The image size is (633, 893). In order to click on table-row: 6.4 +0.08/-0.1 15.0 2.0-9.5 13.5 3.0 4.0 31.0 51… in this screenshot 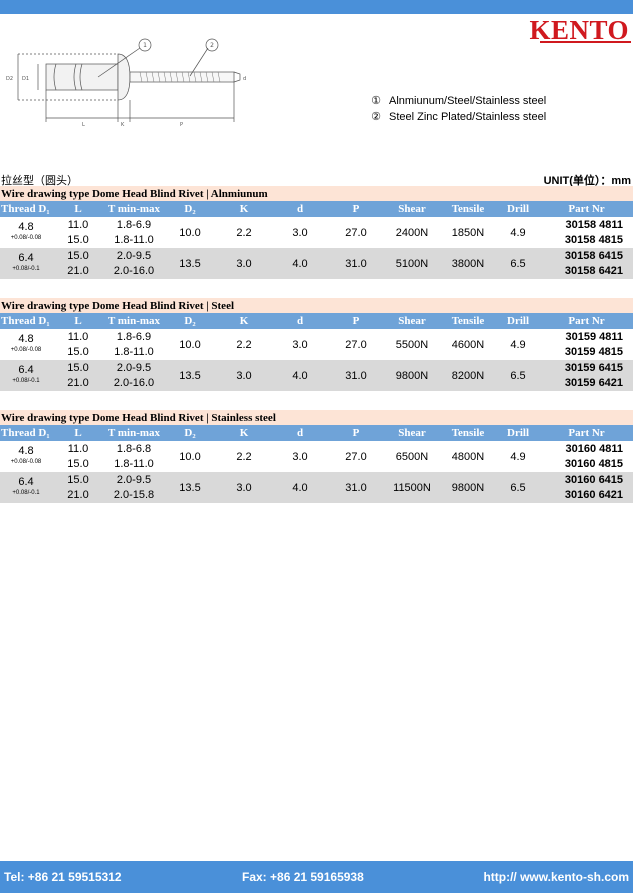, I will do `click(316, 263)`.